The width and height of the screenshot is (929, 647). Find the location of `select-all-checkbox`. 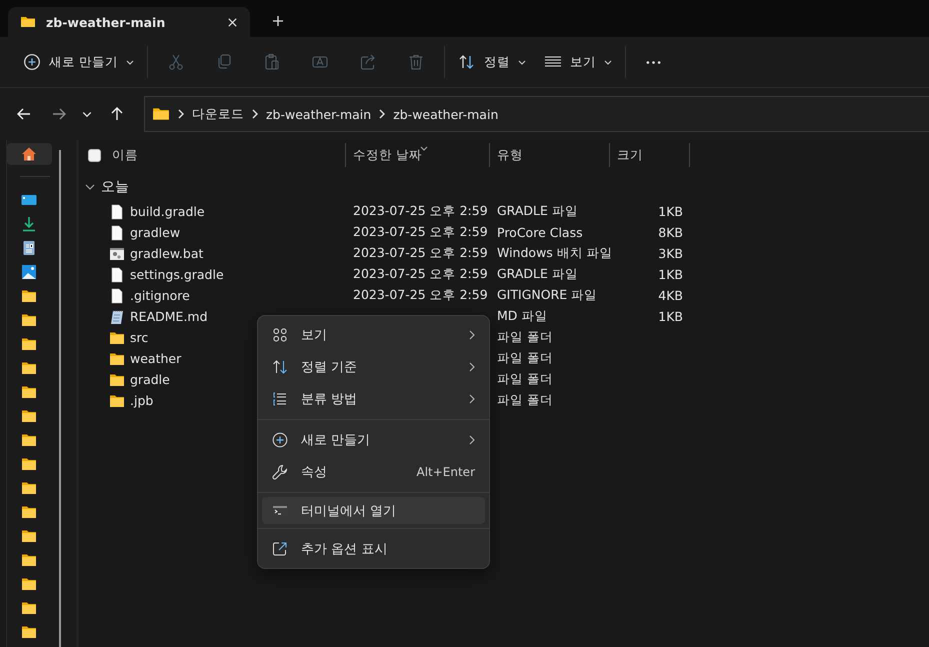

select-all-checkbox is located at coordinates (94, 155).